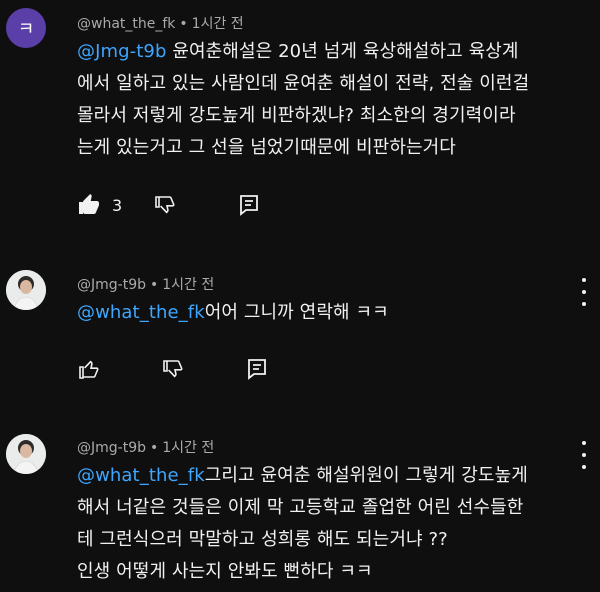 This screenshot has width=600, height=592. Describe the element at coordinates (126, 24) in the screenshot. I see `author-name: @what_the_fk` at that location.